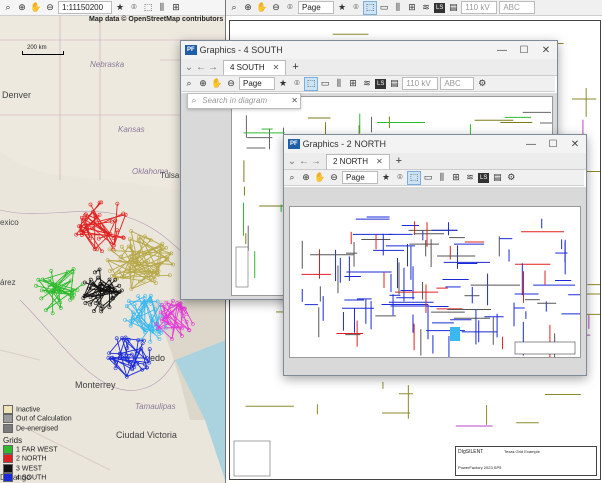  Describe the element at coordinates (39, 459) in the screenshot. I see `legend-grid-item: 2 NORTH` at that location.